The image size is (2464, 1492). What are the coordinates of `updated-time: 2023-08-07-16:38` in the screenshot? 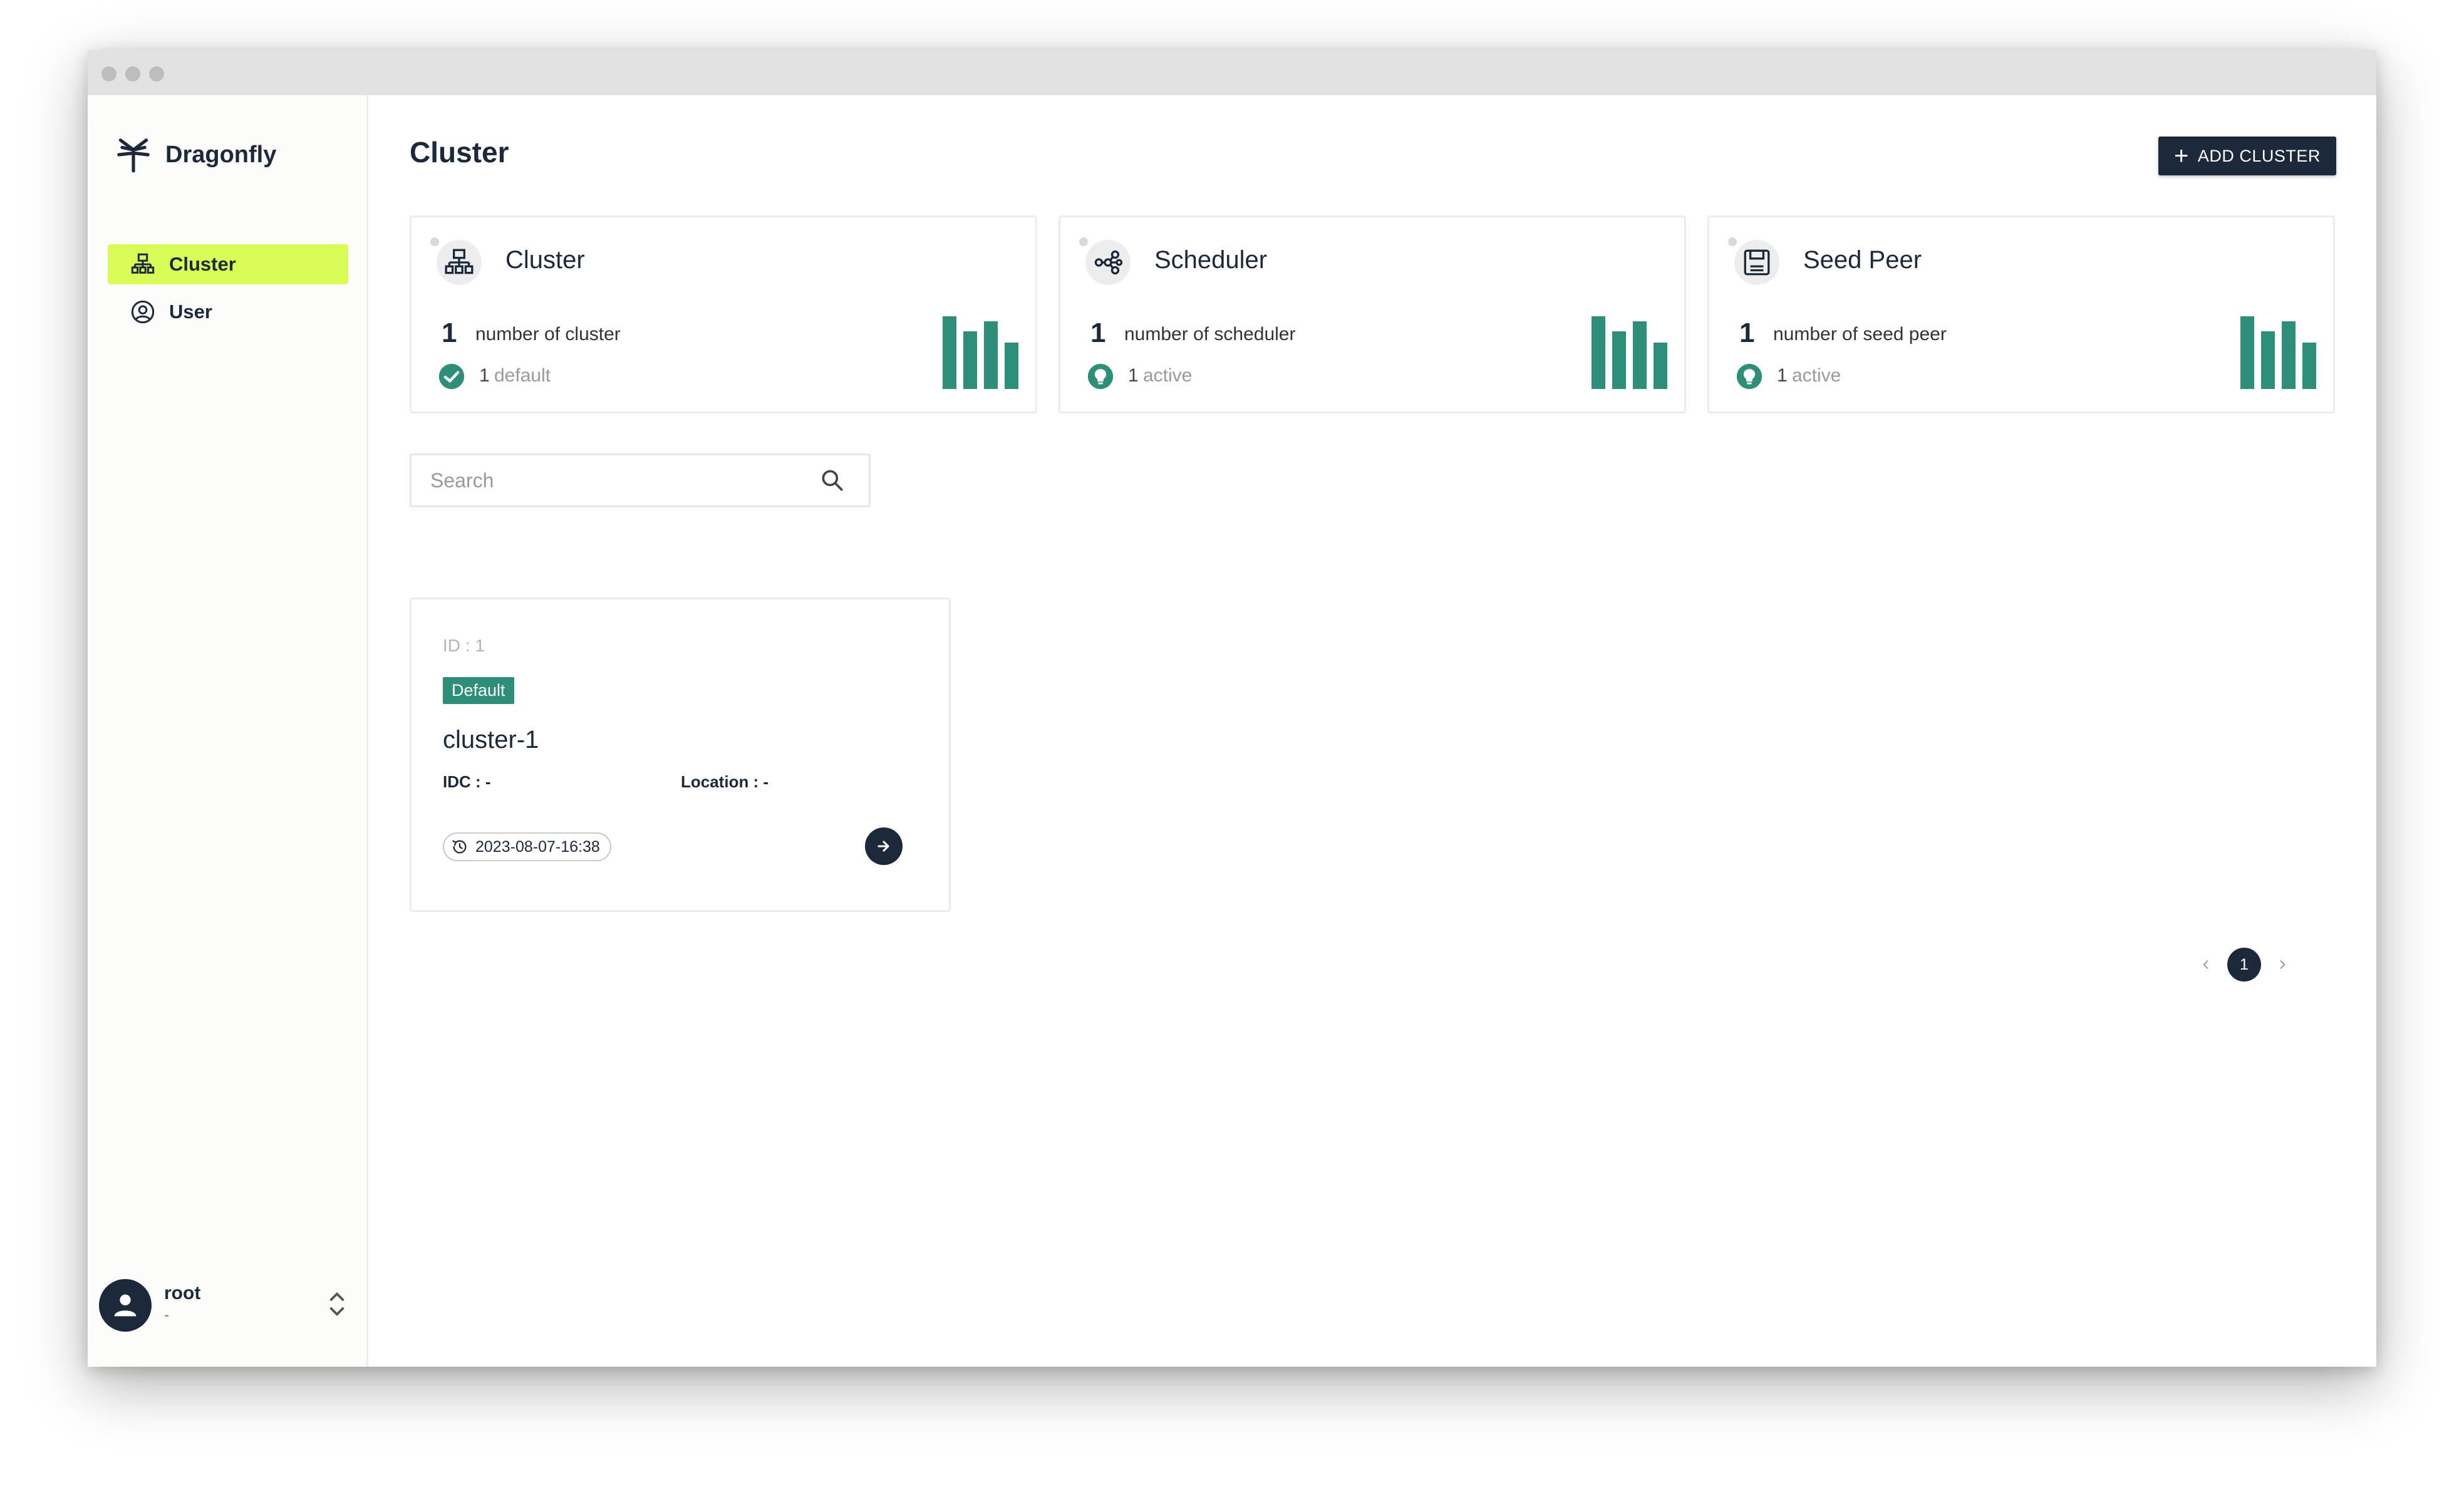 It's located at (537, 847).